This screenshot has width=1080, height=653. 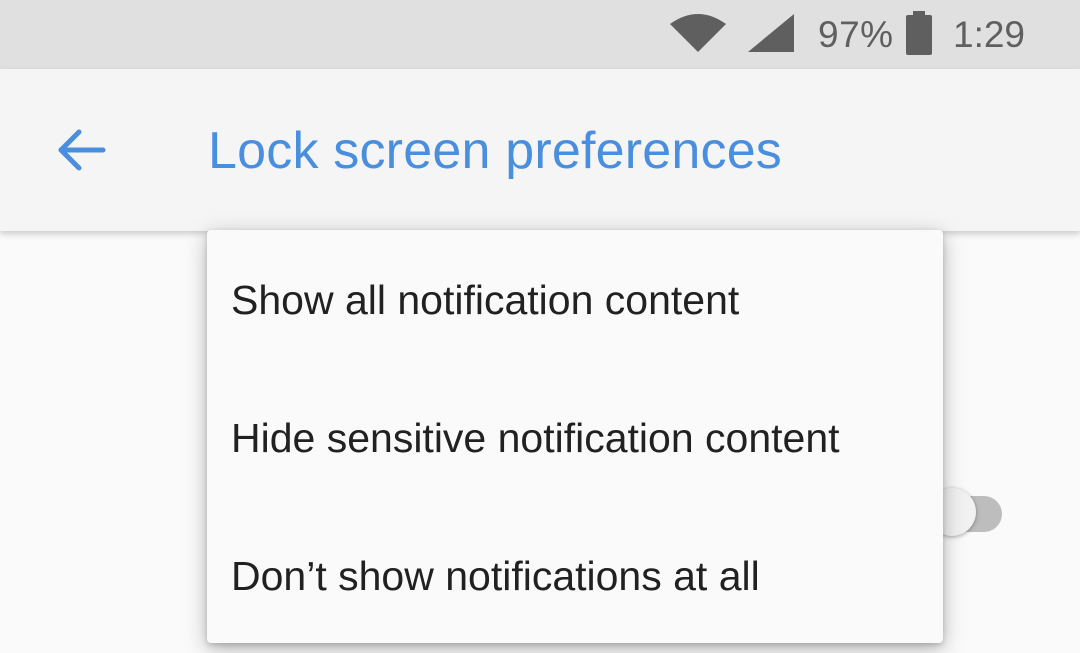 I want to click on back-button, so click(x=80, y=150).